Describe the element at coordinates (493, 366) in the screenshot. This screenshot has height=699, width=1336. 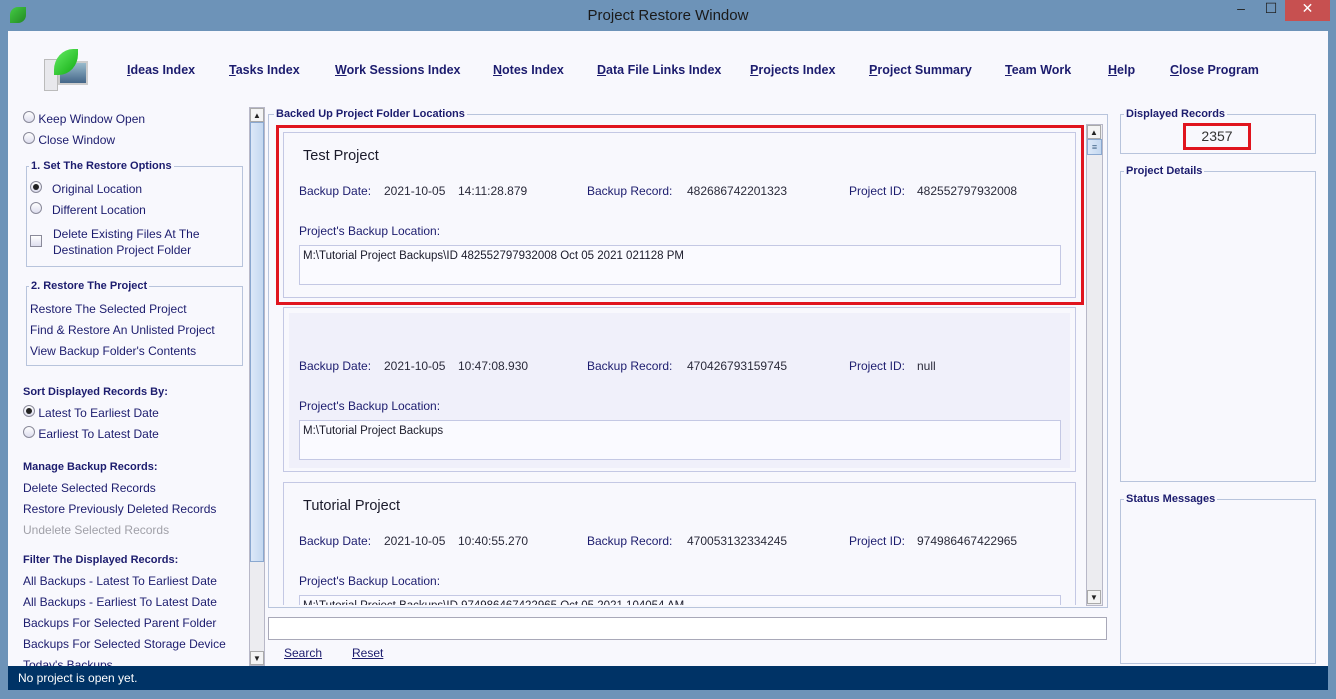
I see `backup-time: 10:47:08.930` at that location.